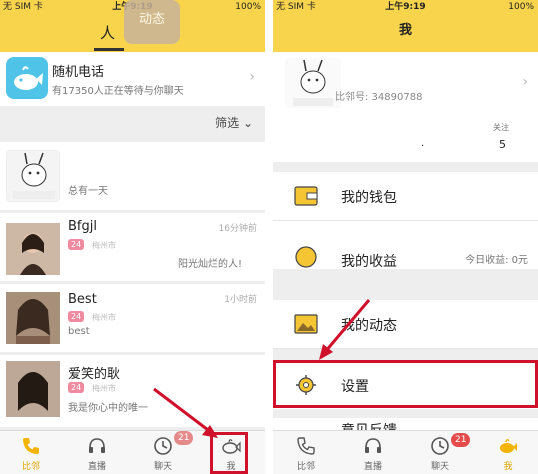  Describe the element at coordinates (132, 79) in the screenshot. I see `random-call-row: 随机电话 有17350人正在等待与你聊天 ›` at that location.